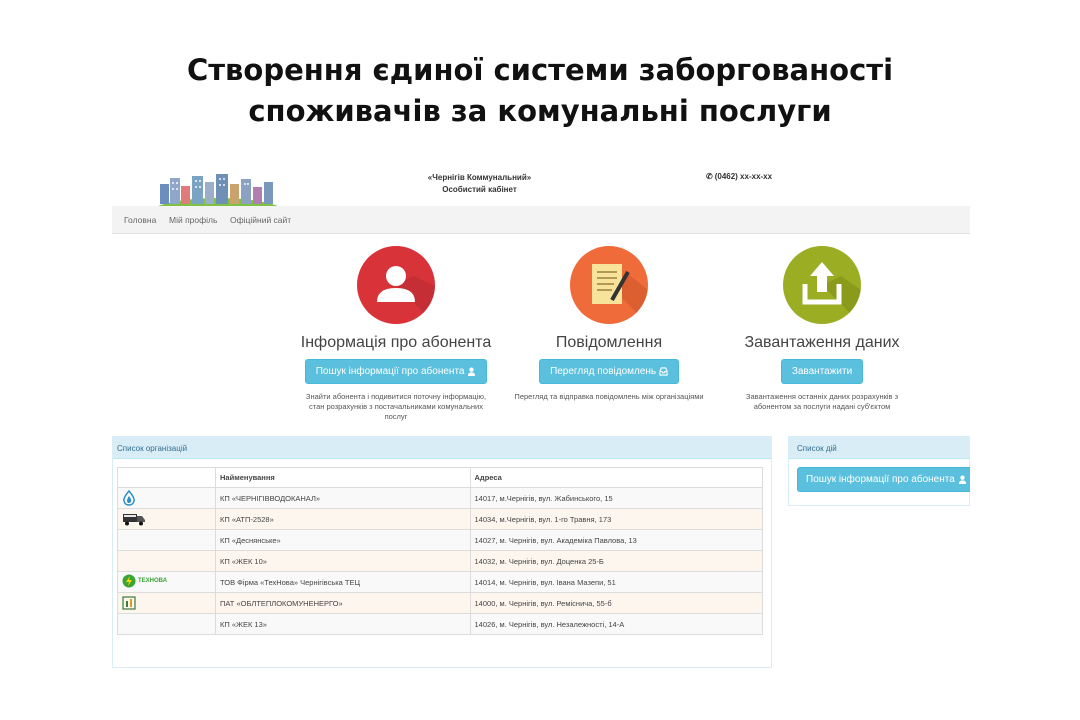  What do you see at coordinates (822, 285) in the screenshot?
I see `upload-icon` at bounding box center [822, 285].